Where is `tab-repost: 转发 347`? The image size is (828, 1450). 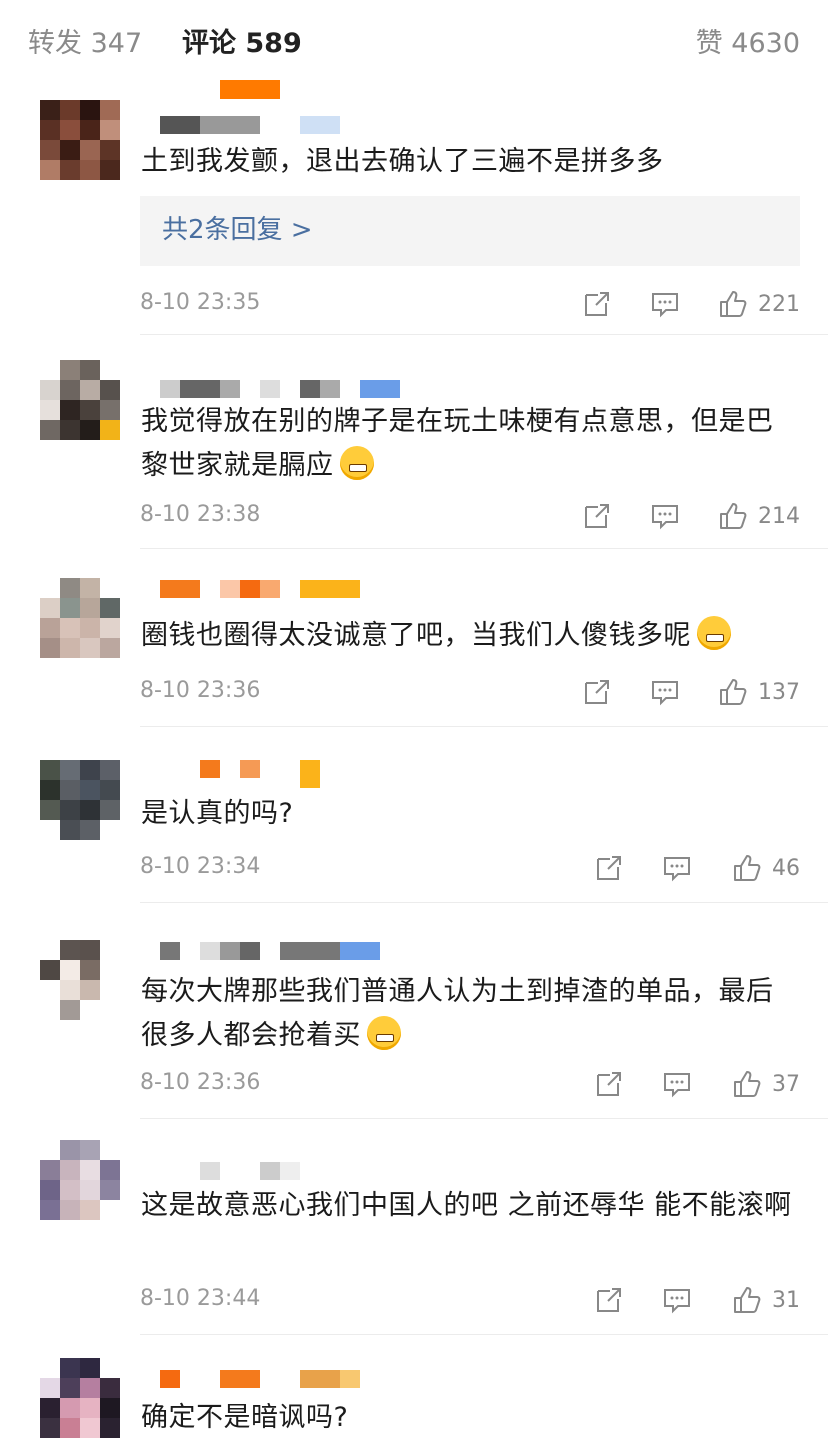
tab-repost: 转发 347 is located at coordinates (85, 44).